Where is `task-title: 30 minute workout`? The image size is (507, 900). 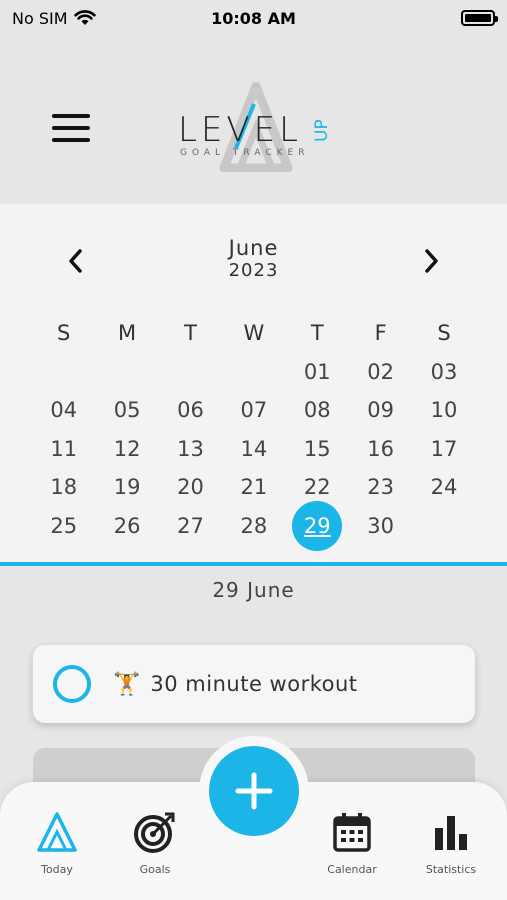 task-title: 30 minute workout is located at coordinates (254, 684).